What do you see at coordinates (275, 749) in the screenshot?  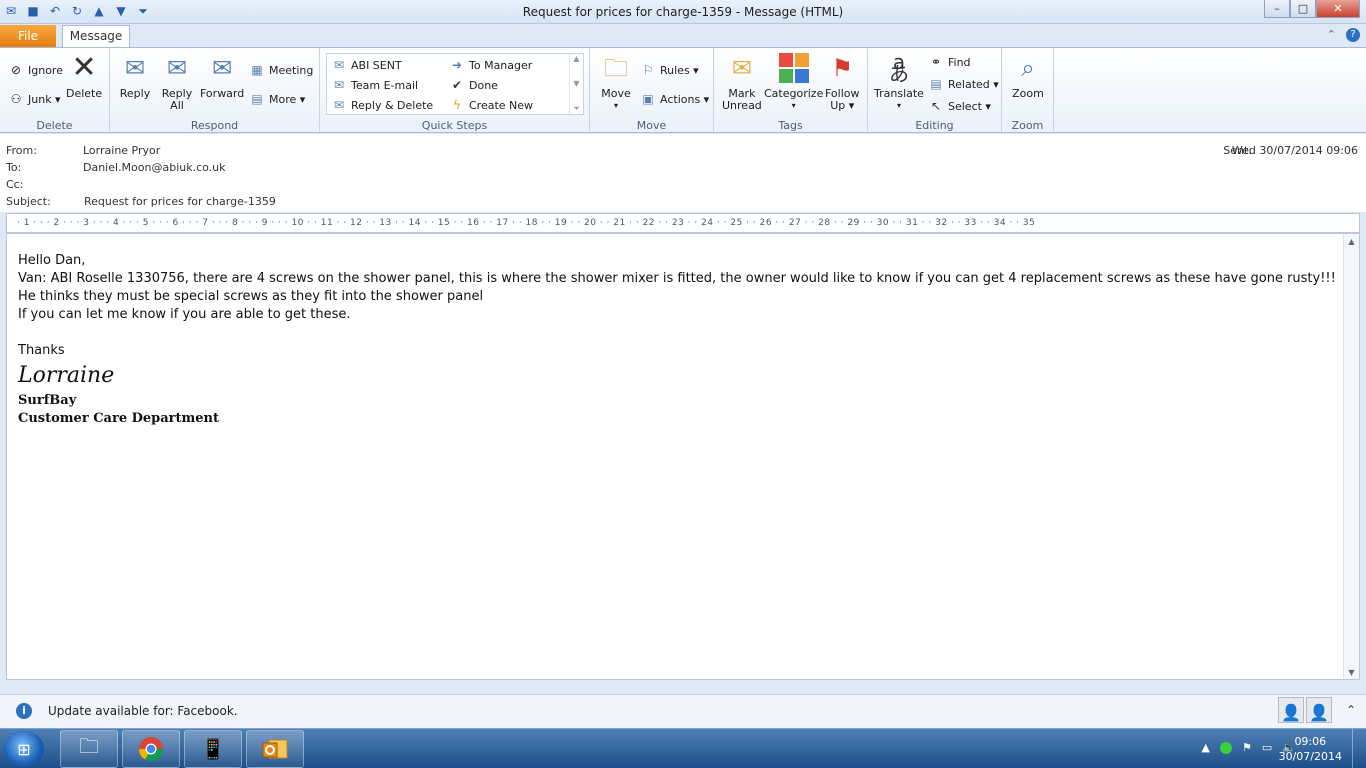 I see `outlook-taskbar-icon` at bounding box center [275, 749].